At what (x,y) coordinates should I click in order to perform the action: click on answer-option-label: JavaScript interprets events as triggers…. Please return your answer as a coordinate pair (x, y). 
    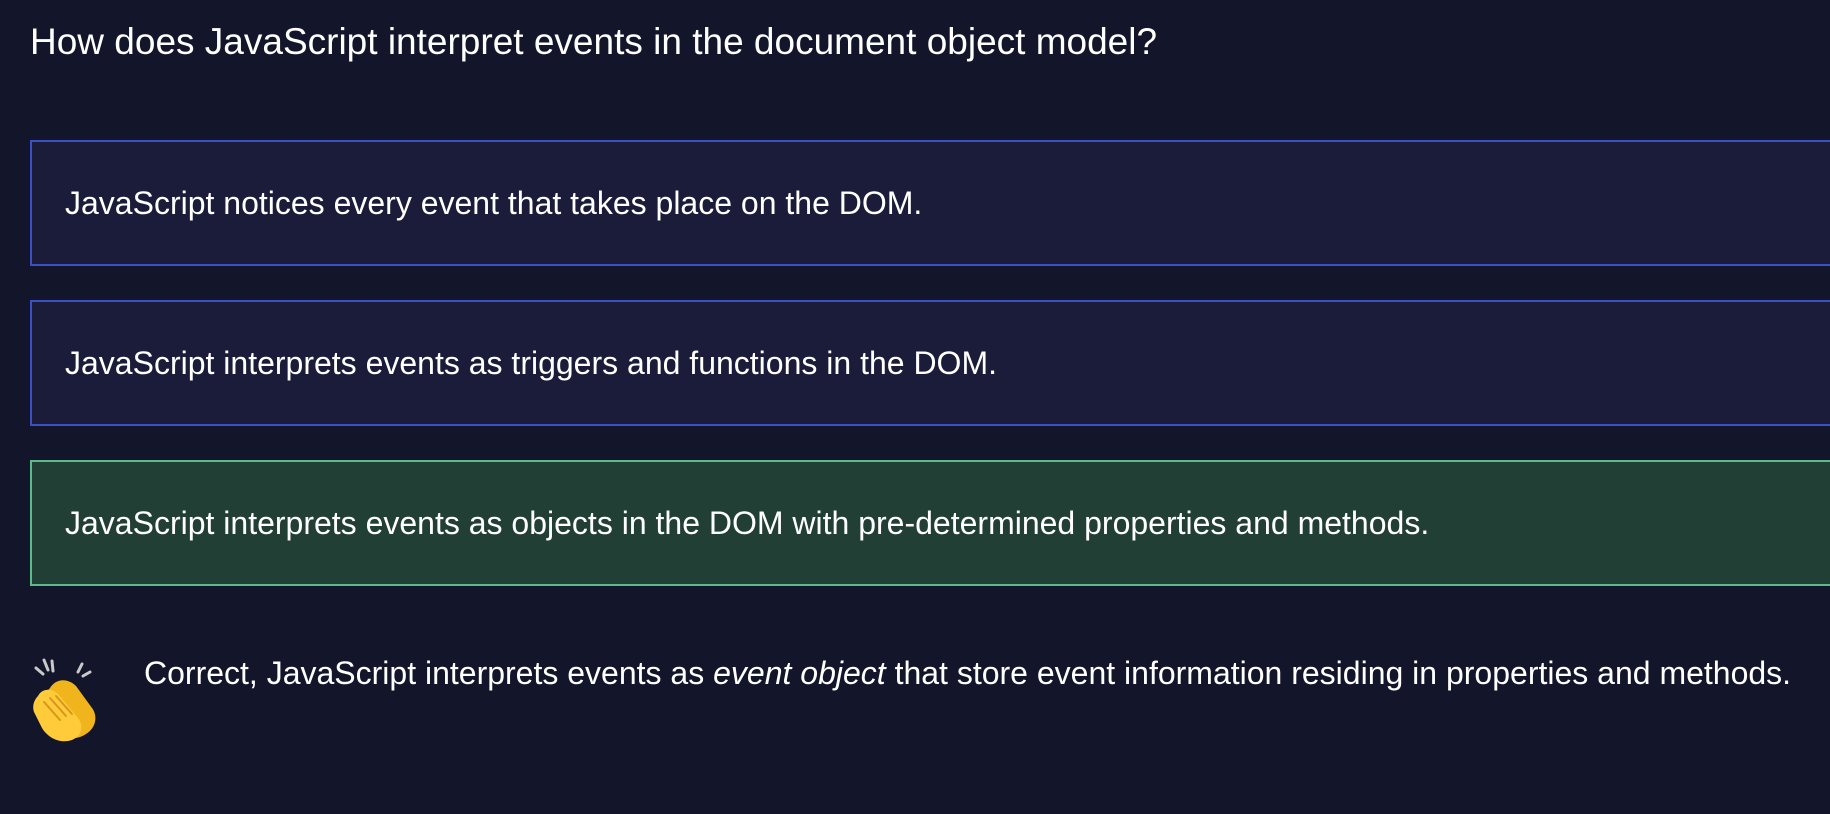
    Looking at the image, I should click on (531, 363).